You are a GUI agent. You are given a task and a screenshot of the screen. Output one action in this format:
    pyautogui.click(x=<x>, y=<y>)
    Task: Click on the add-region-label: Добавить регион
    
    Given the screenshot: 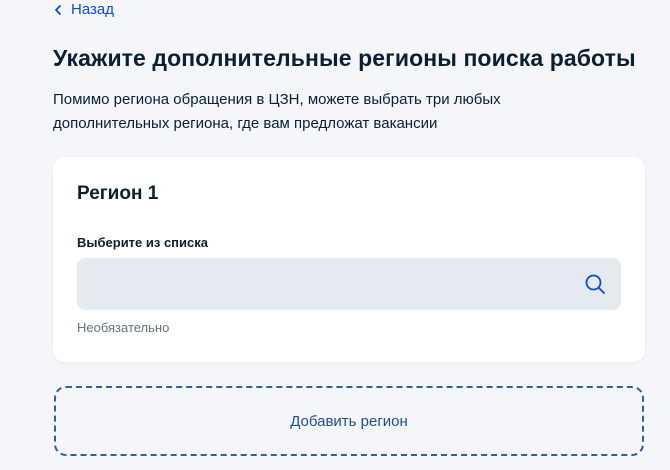 What is the action you would take?
    pyautogui.click(x=349, y=421)
    